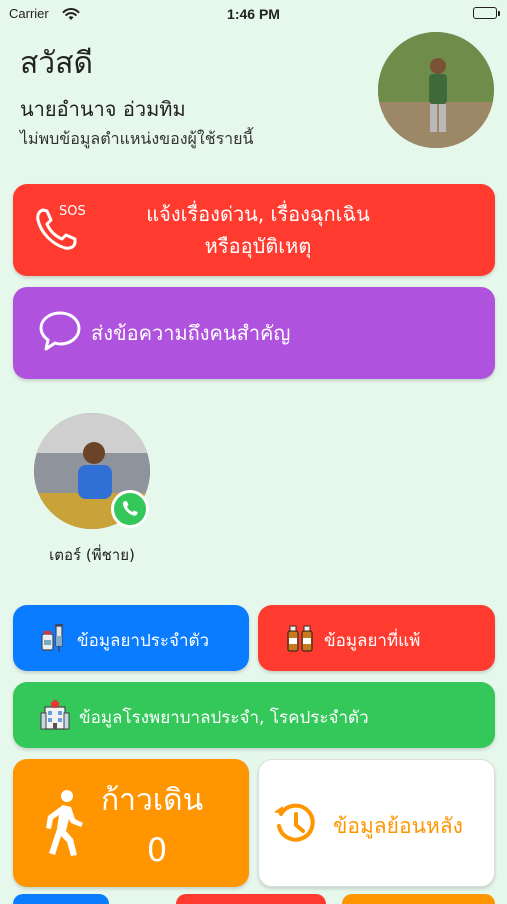 This screenshot has width=507, height=904. What do you see at coordinates (372, 641) in the screenshot?
I see `drug-allergy-label: ข้อมูลยาที่แพ้` at bounding box center [372, 641].